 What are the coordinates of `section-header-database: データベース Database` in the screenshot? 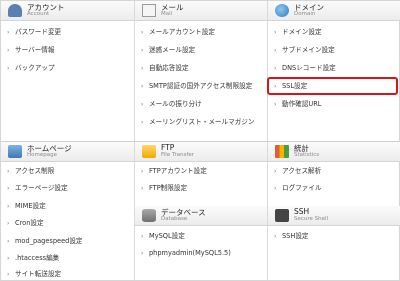 It's located at (201, 216).